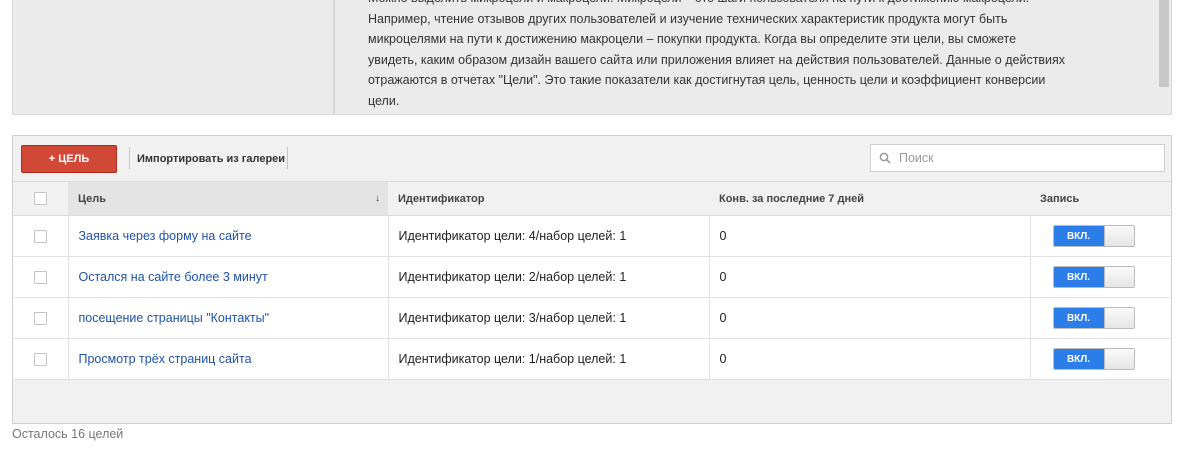  I want to click on description-line: цели., so click(384, 100).